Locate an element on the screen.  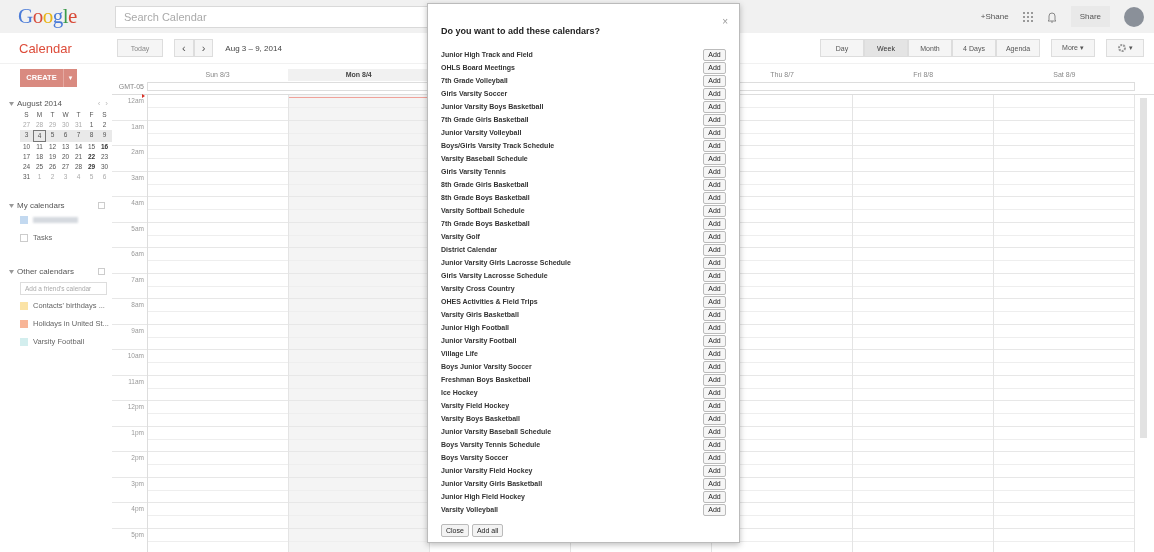
date-range: Aug 3 – 9, 2014 is located at coordinates (253, 48).